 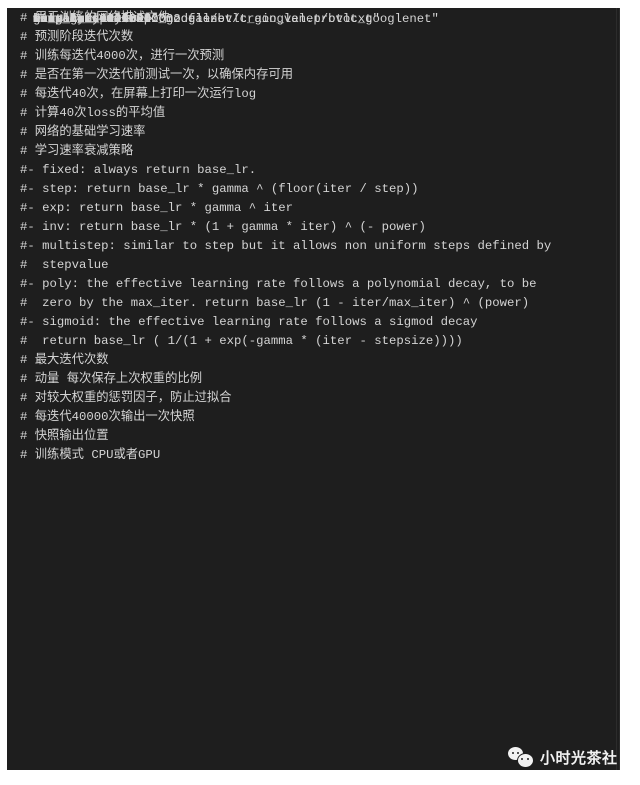 I want to click on code-comment-line: # 每迭代40000次输出一次快照, so click(x=107, y=417).